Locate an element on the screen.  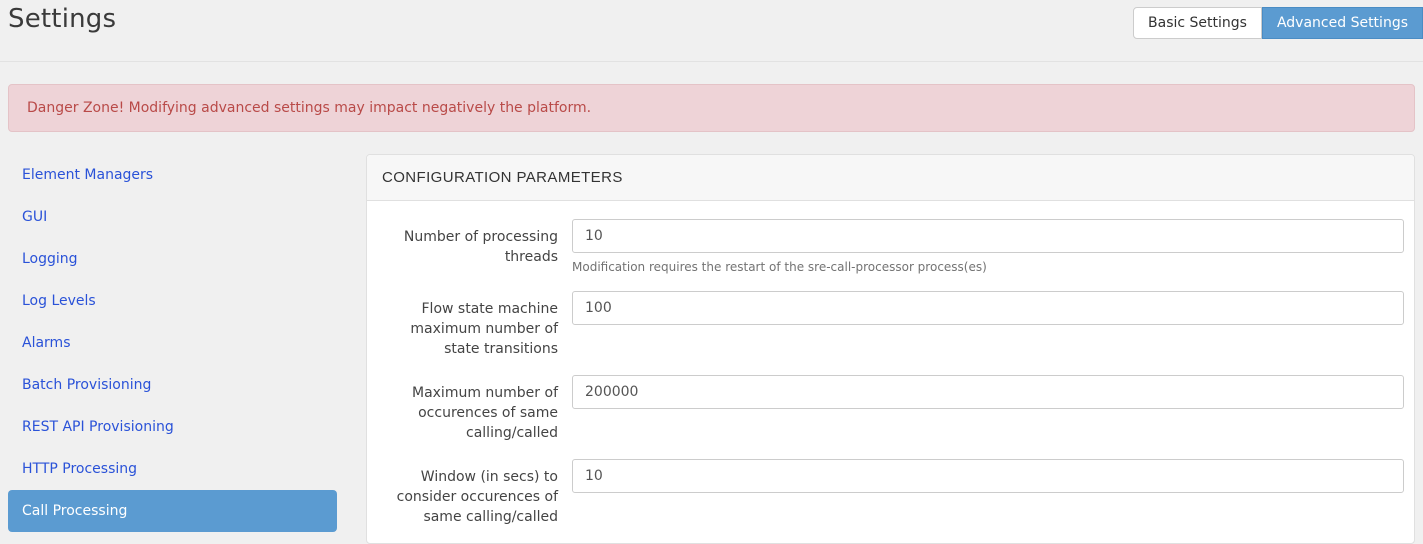
sidebar-item-element-managers: Element Managers is located at coordinates (172, 175).